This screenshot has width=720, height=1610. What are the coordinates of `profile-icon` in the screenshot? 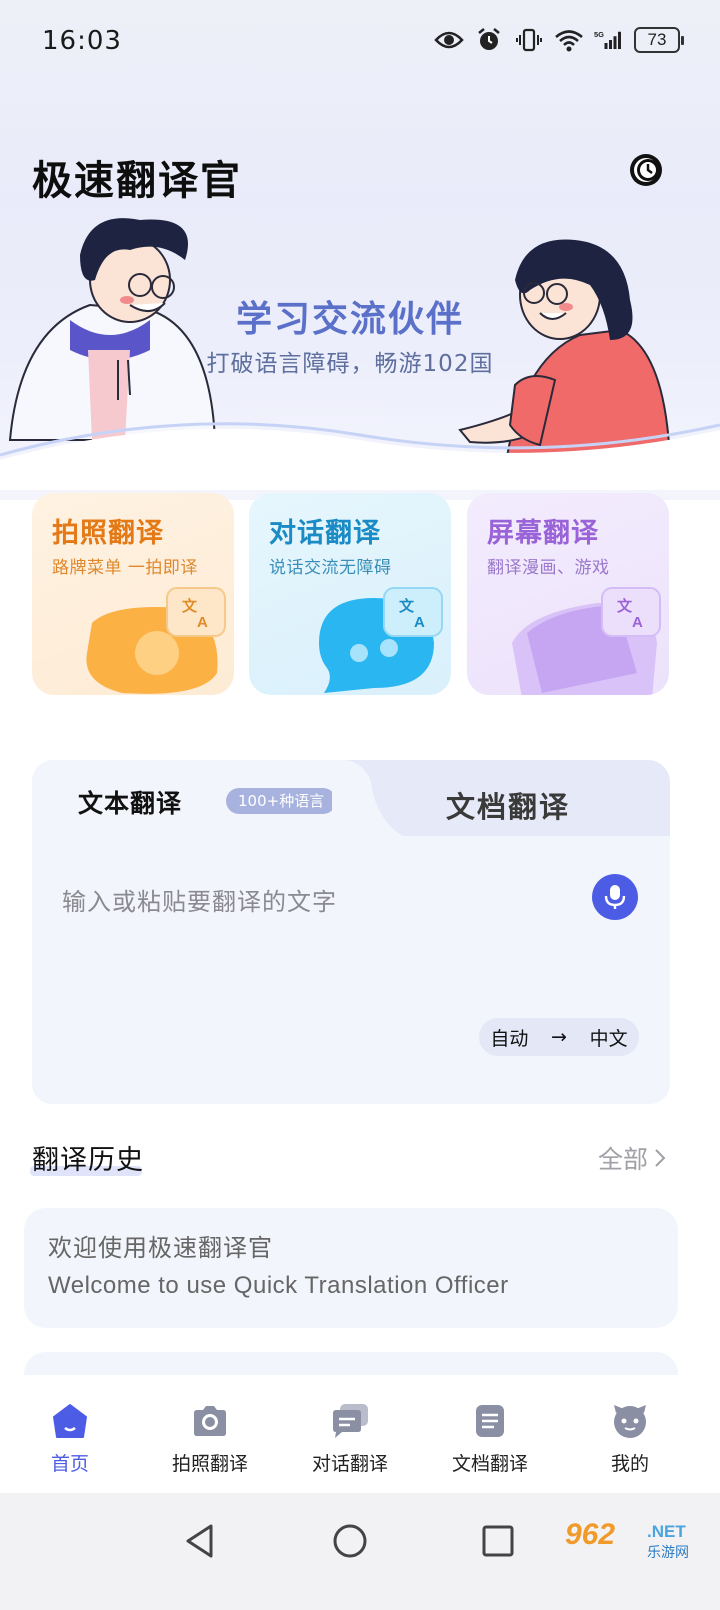 It's located at (630, 1421).